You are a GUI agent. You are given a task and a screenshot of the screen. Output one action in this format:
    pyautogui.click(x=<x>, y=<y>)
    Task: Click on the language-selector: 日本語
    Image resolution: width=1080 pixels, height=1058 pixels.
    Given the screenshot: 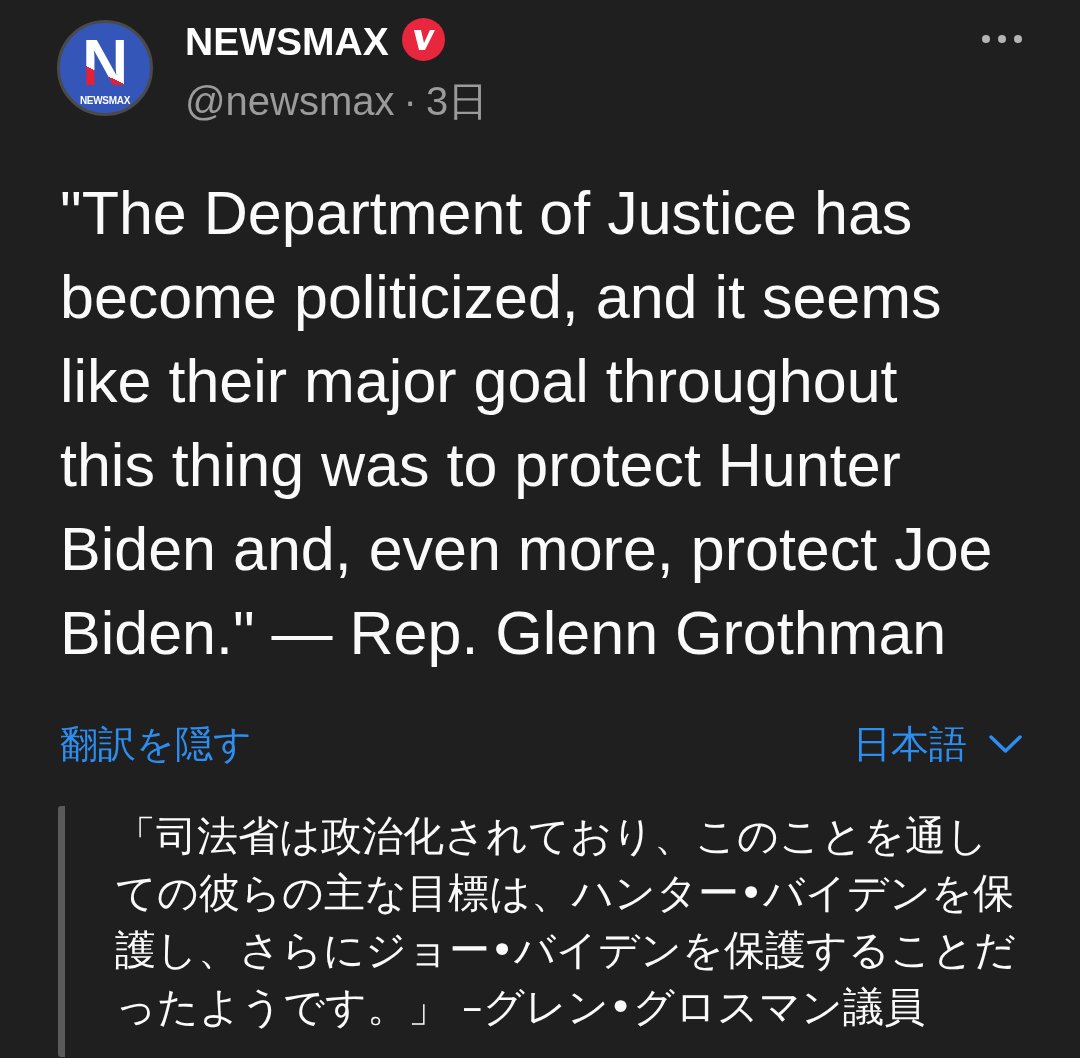 What is the action you would take?
    pyautogui.click(x=937, y=744)
    